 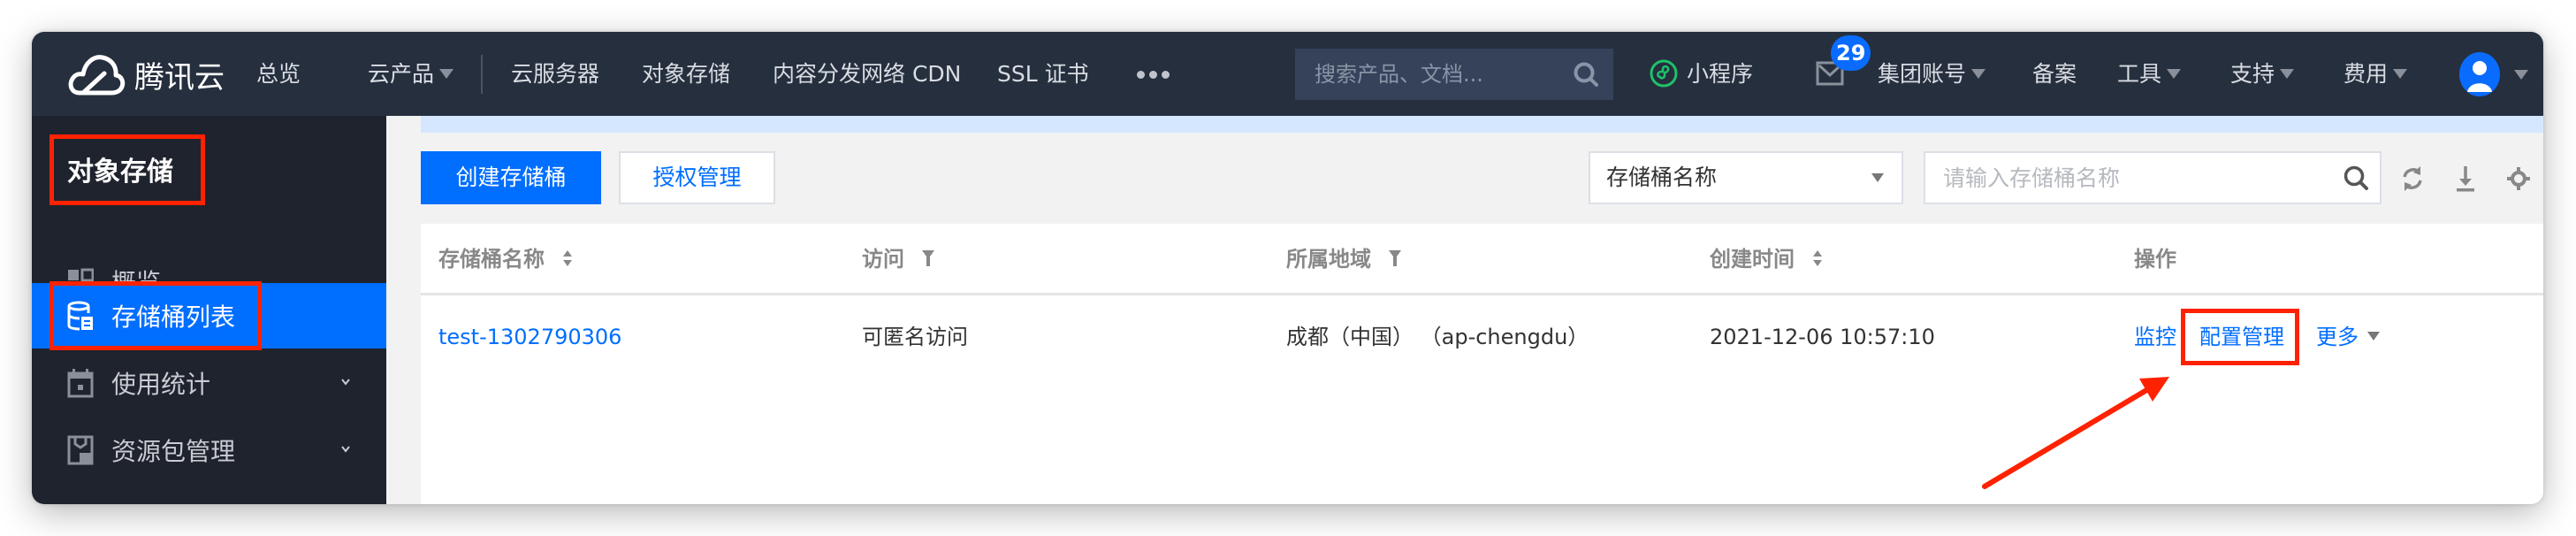 What do you see at coordinates (529, 337) in the screenshot?
I see `bucket-name-link: test-1302790306` at bounding box center [529, 337].